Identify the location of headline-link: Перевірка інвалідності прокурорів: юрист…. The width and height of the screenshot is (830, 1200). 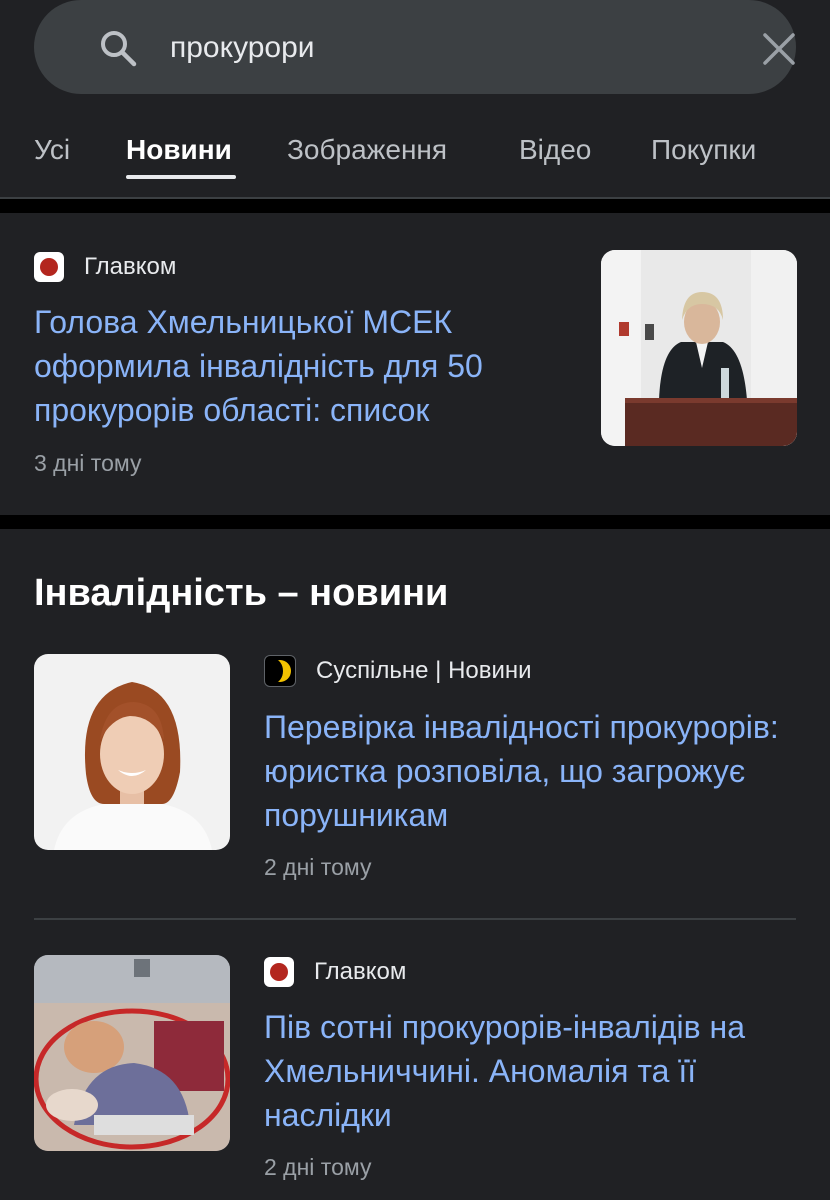
(534, 771).